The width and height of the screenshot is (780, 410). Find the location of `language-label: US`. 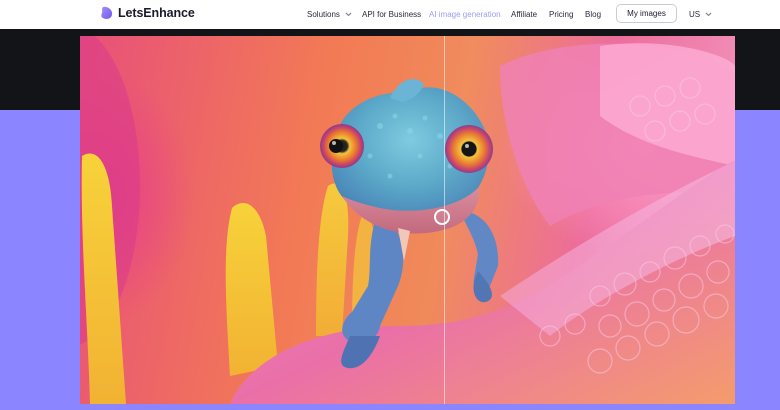

language-label: US is located at coordinates (695, 14).